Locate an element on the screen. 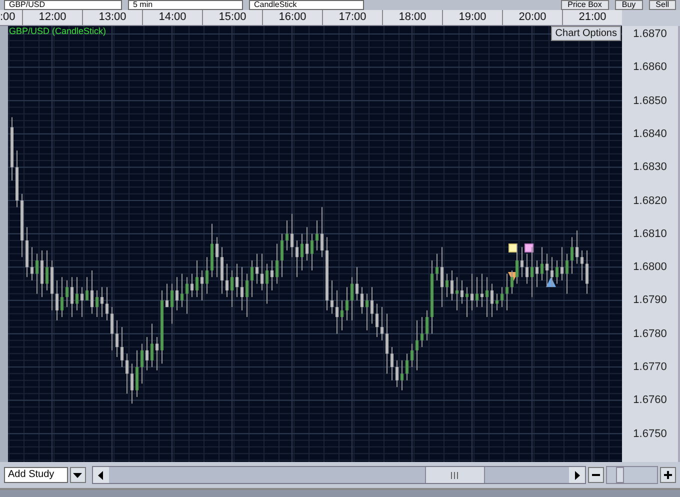  chart-title: GBP/USD (CandleStick) is located at coordinates (57, 31).